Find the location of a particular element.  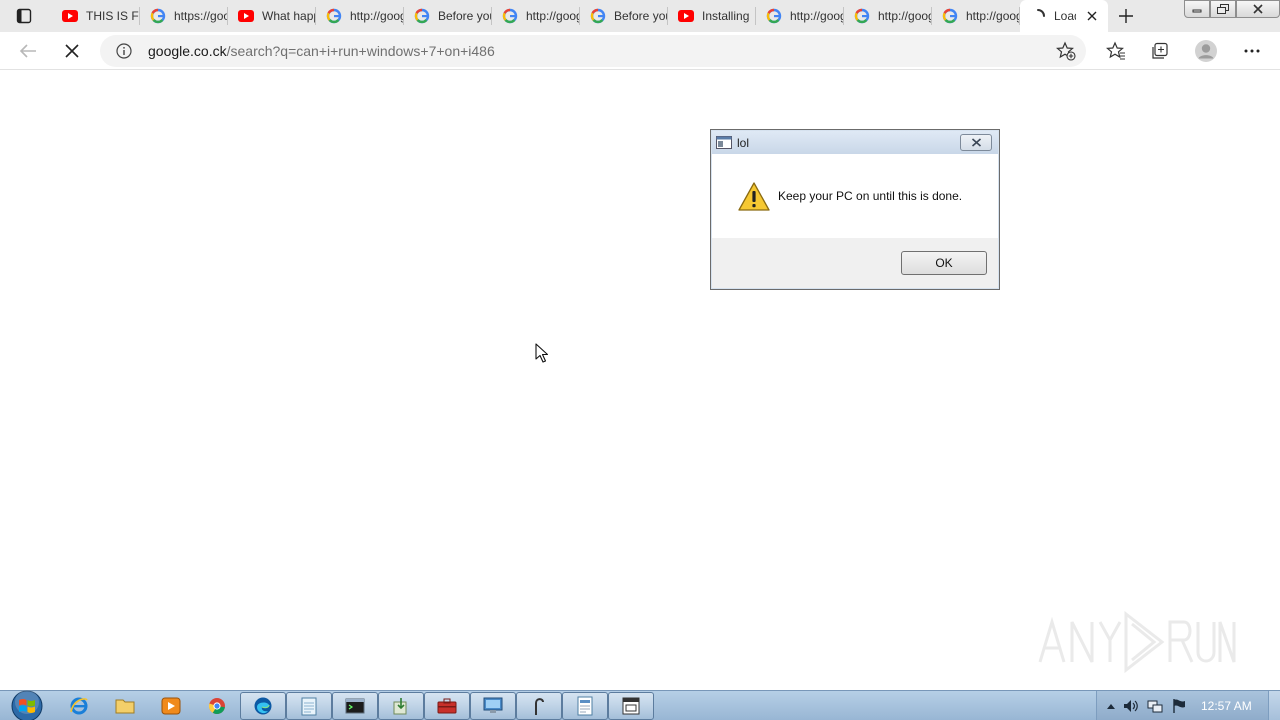

volume-button is located at coordinates (1131, 706).